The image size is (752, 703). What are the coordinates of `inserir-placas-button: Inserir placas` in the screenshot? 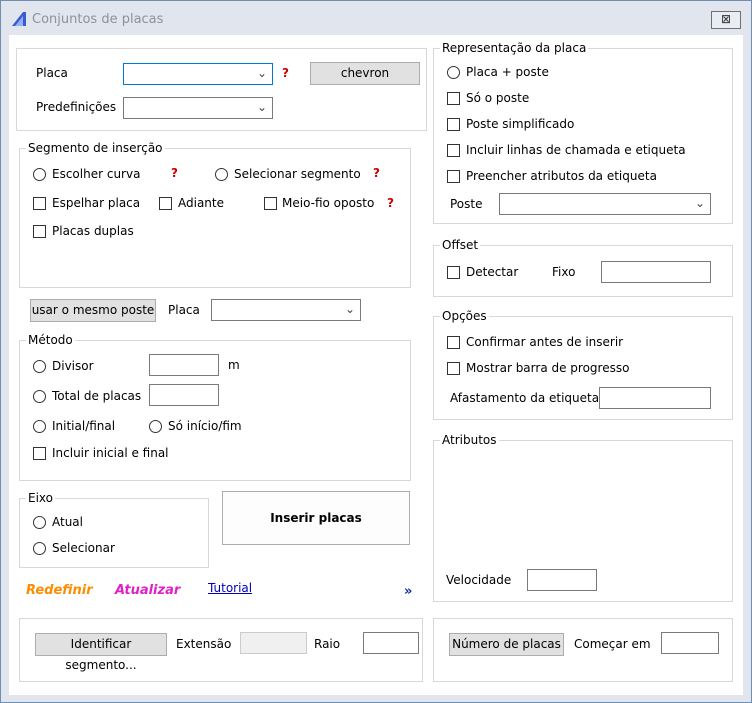 It's located at (316, 518).